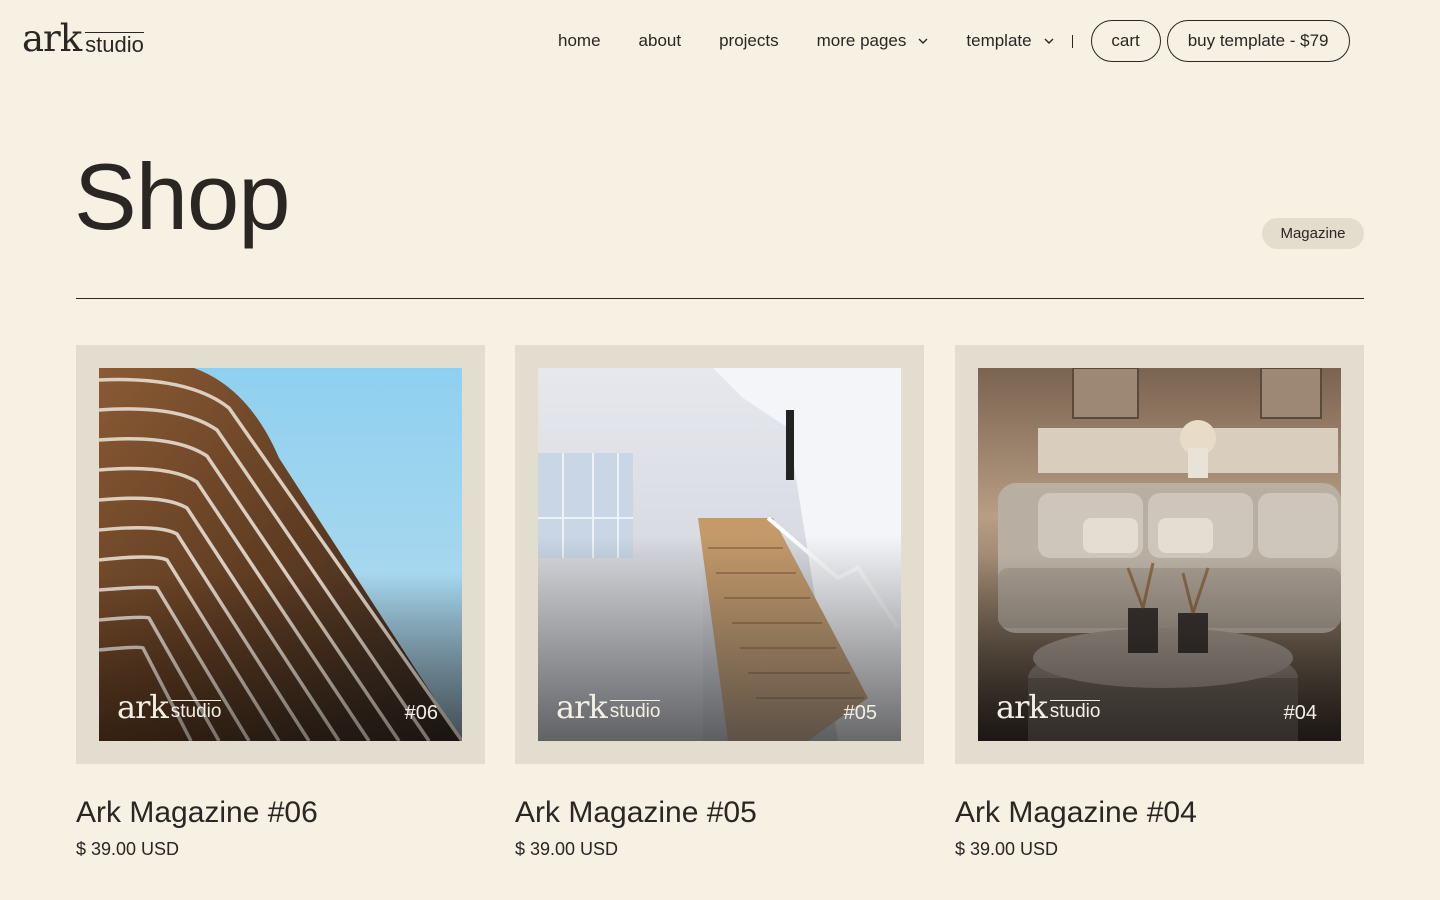 The image size is (1440, 900). I want to click on buy-template-button: buy template - $79, so click(1258, 41).